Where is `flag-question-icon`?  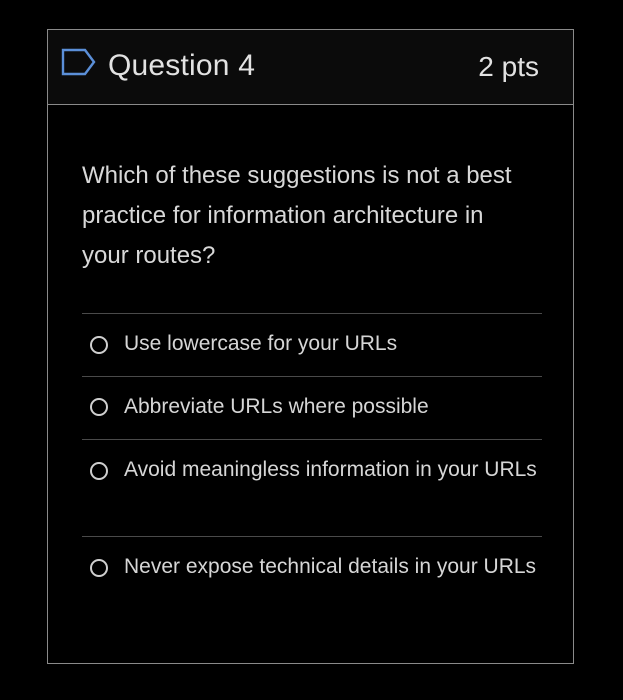
flag-question-icon is located at coordinates (79, 62).